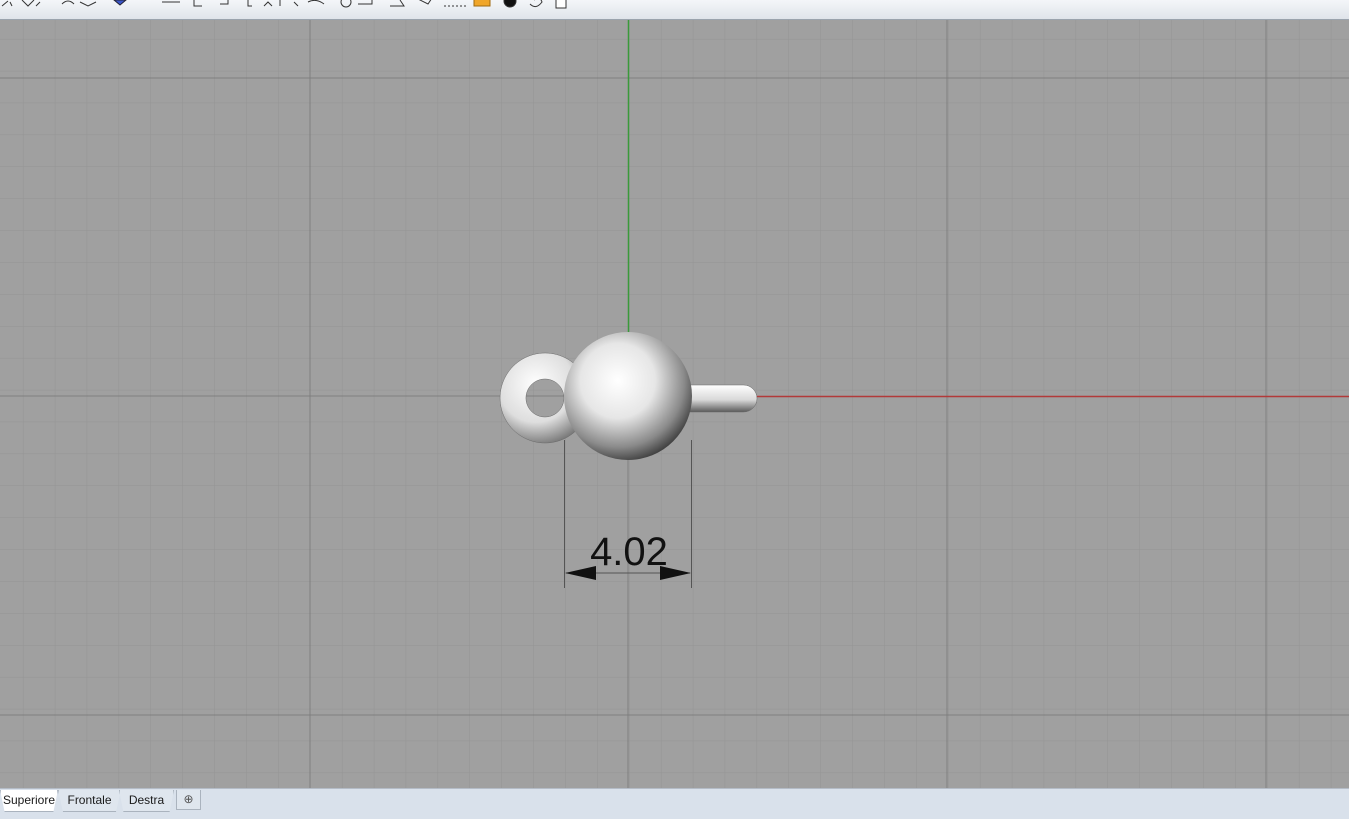 This screenshot has width=1349, height=819. I want to click on tab-frontale: Frontale, so click(89, 801).